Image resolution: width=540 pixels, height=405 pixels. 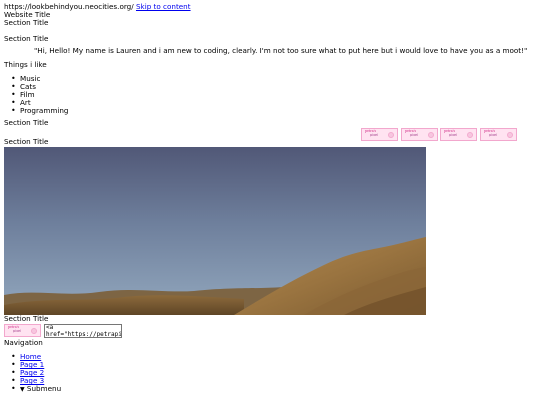 What do you see at coordinates (270, 331) in the screenshot?
I see `embed-row: petra's pixel <a href="https://petrapi` at bounding box center [270, 331].